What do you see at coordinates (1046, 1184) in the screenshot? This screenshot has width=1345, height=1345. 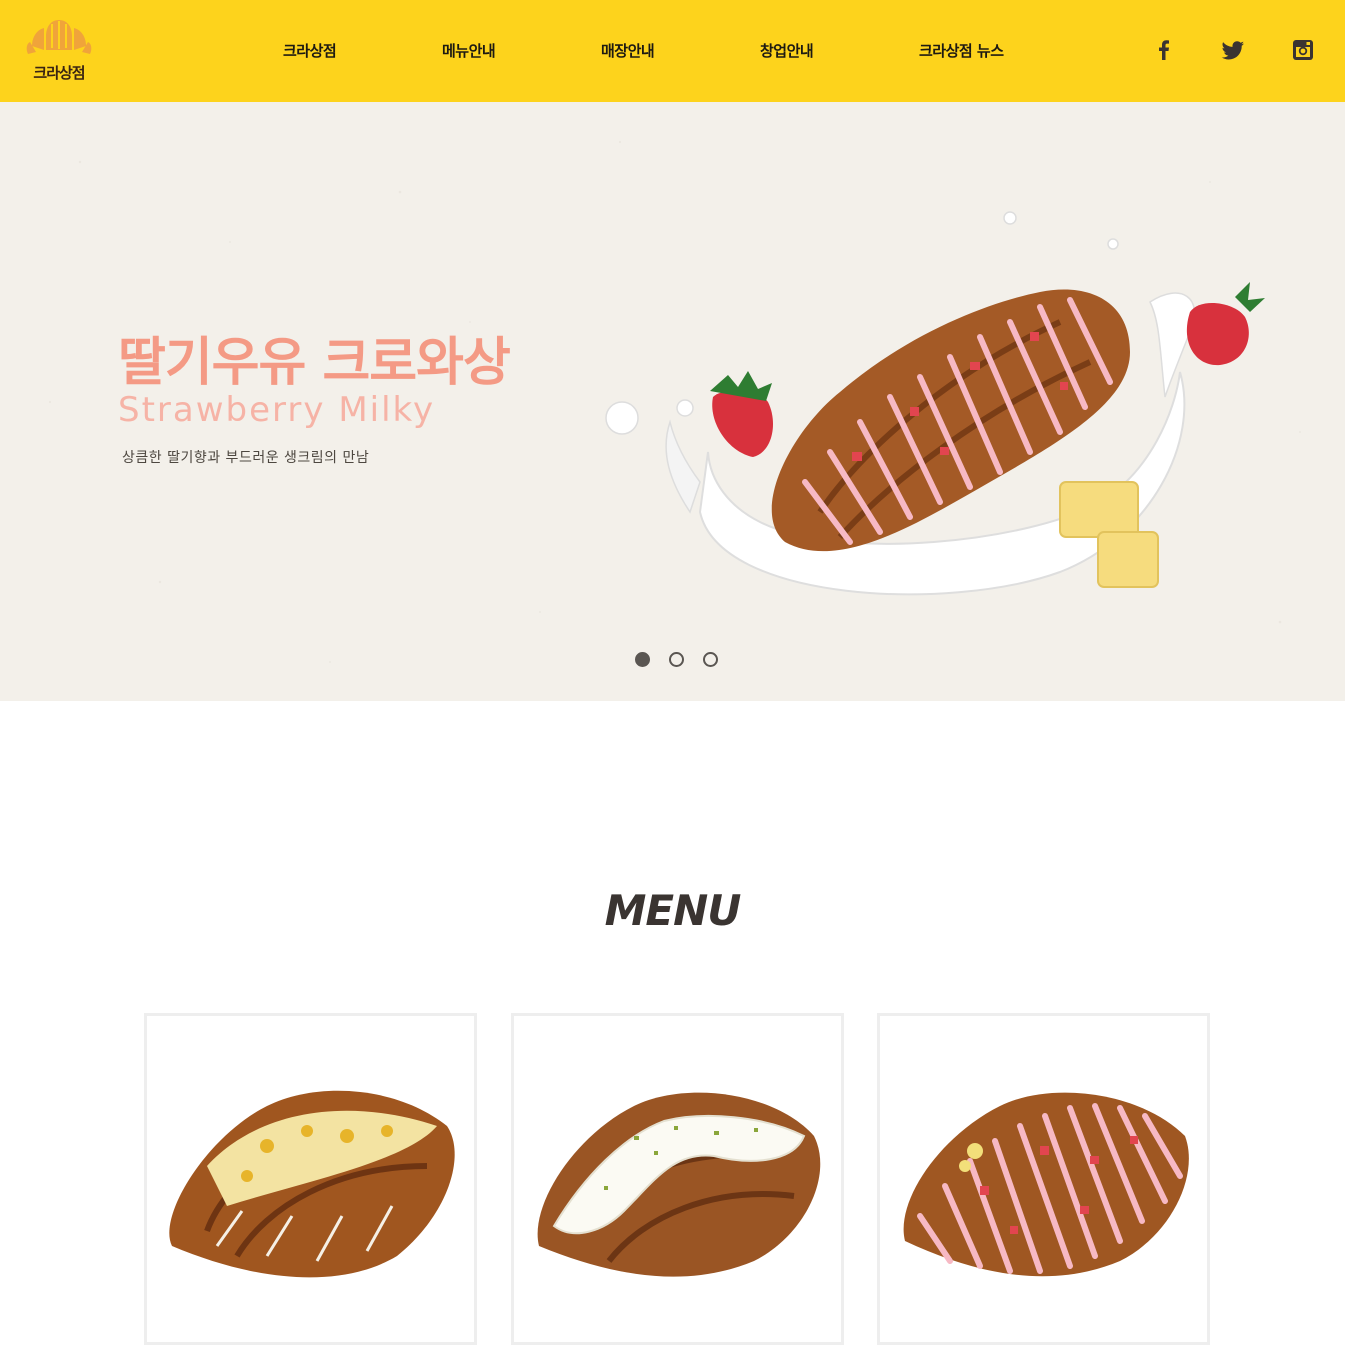 I see `strawberry-milky-croissant-image` at bounding box center [1046, 1184].